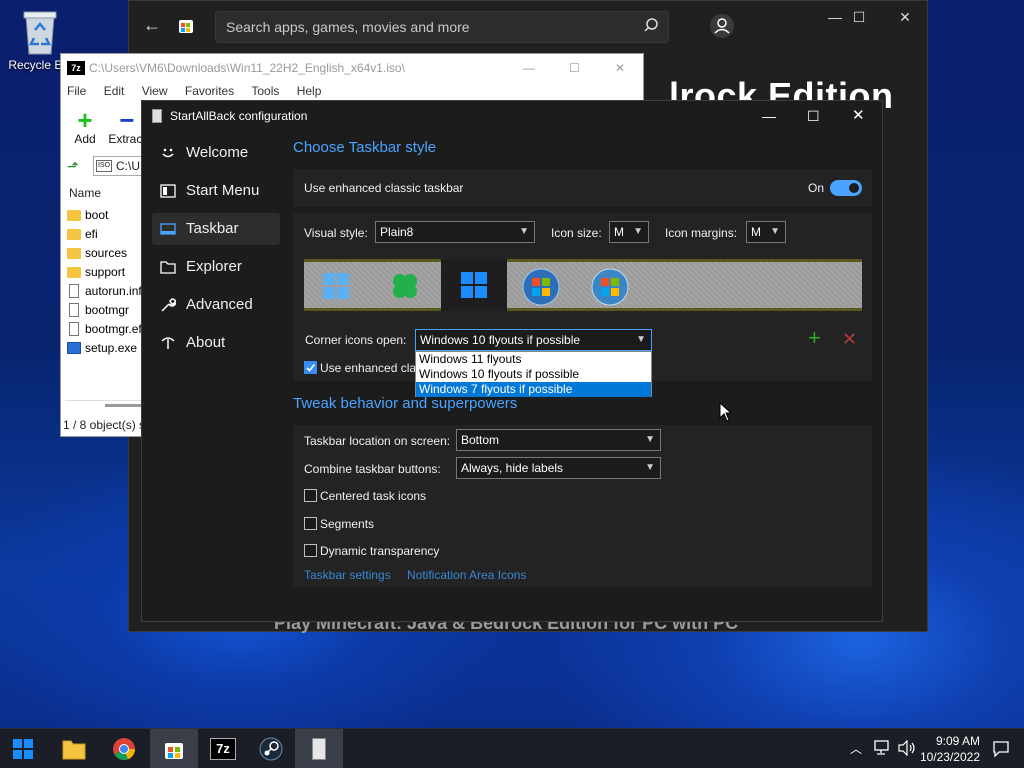 Image resolution: width=1024 pixels, height=768 pixels. What do you see at coordinates (533, 359) in the screenshot?
I see `dropdown-option: Windows 11 flyouts` at bounding box center [533, 359].